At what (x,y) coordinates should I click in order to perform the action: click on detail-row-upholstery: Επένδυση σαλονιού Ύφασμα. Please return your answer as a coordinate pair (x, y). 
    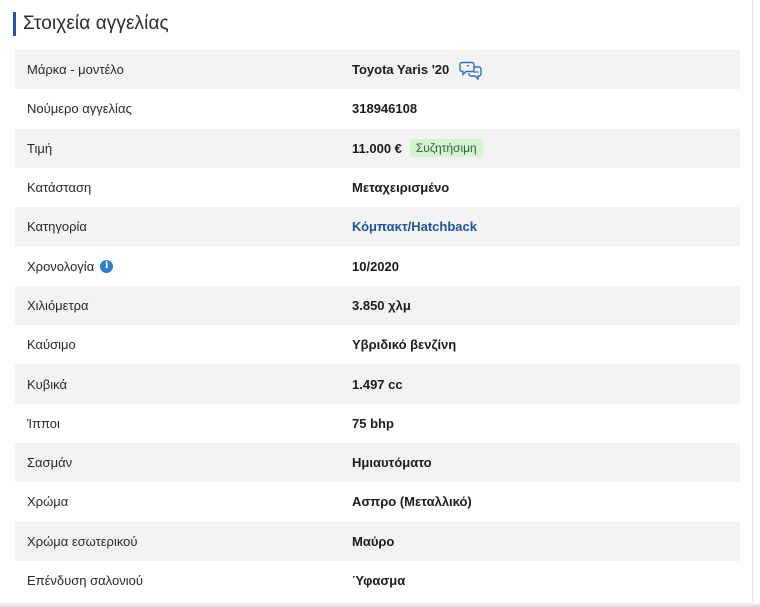
    Looking at the image, I should click on (377, 580).